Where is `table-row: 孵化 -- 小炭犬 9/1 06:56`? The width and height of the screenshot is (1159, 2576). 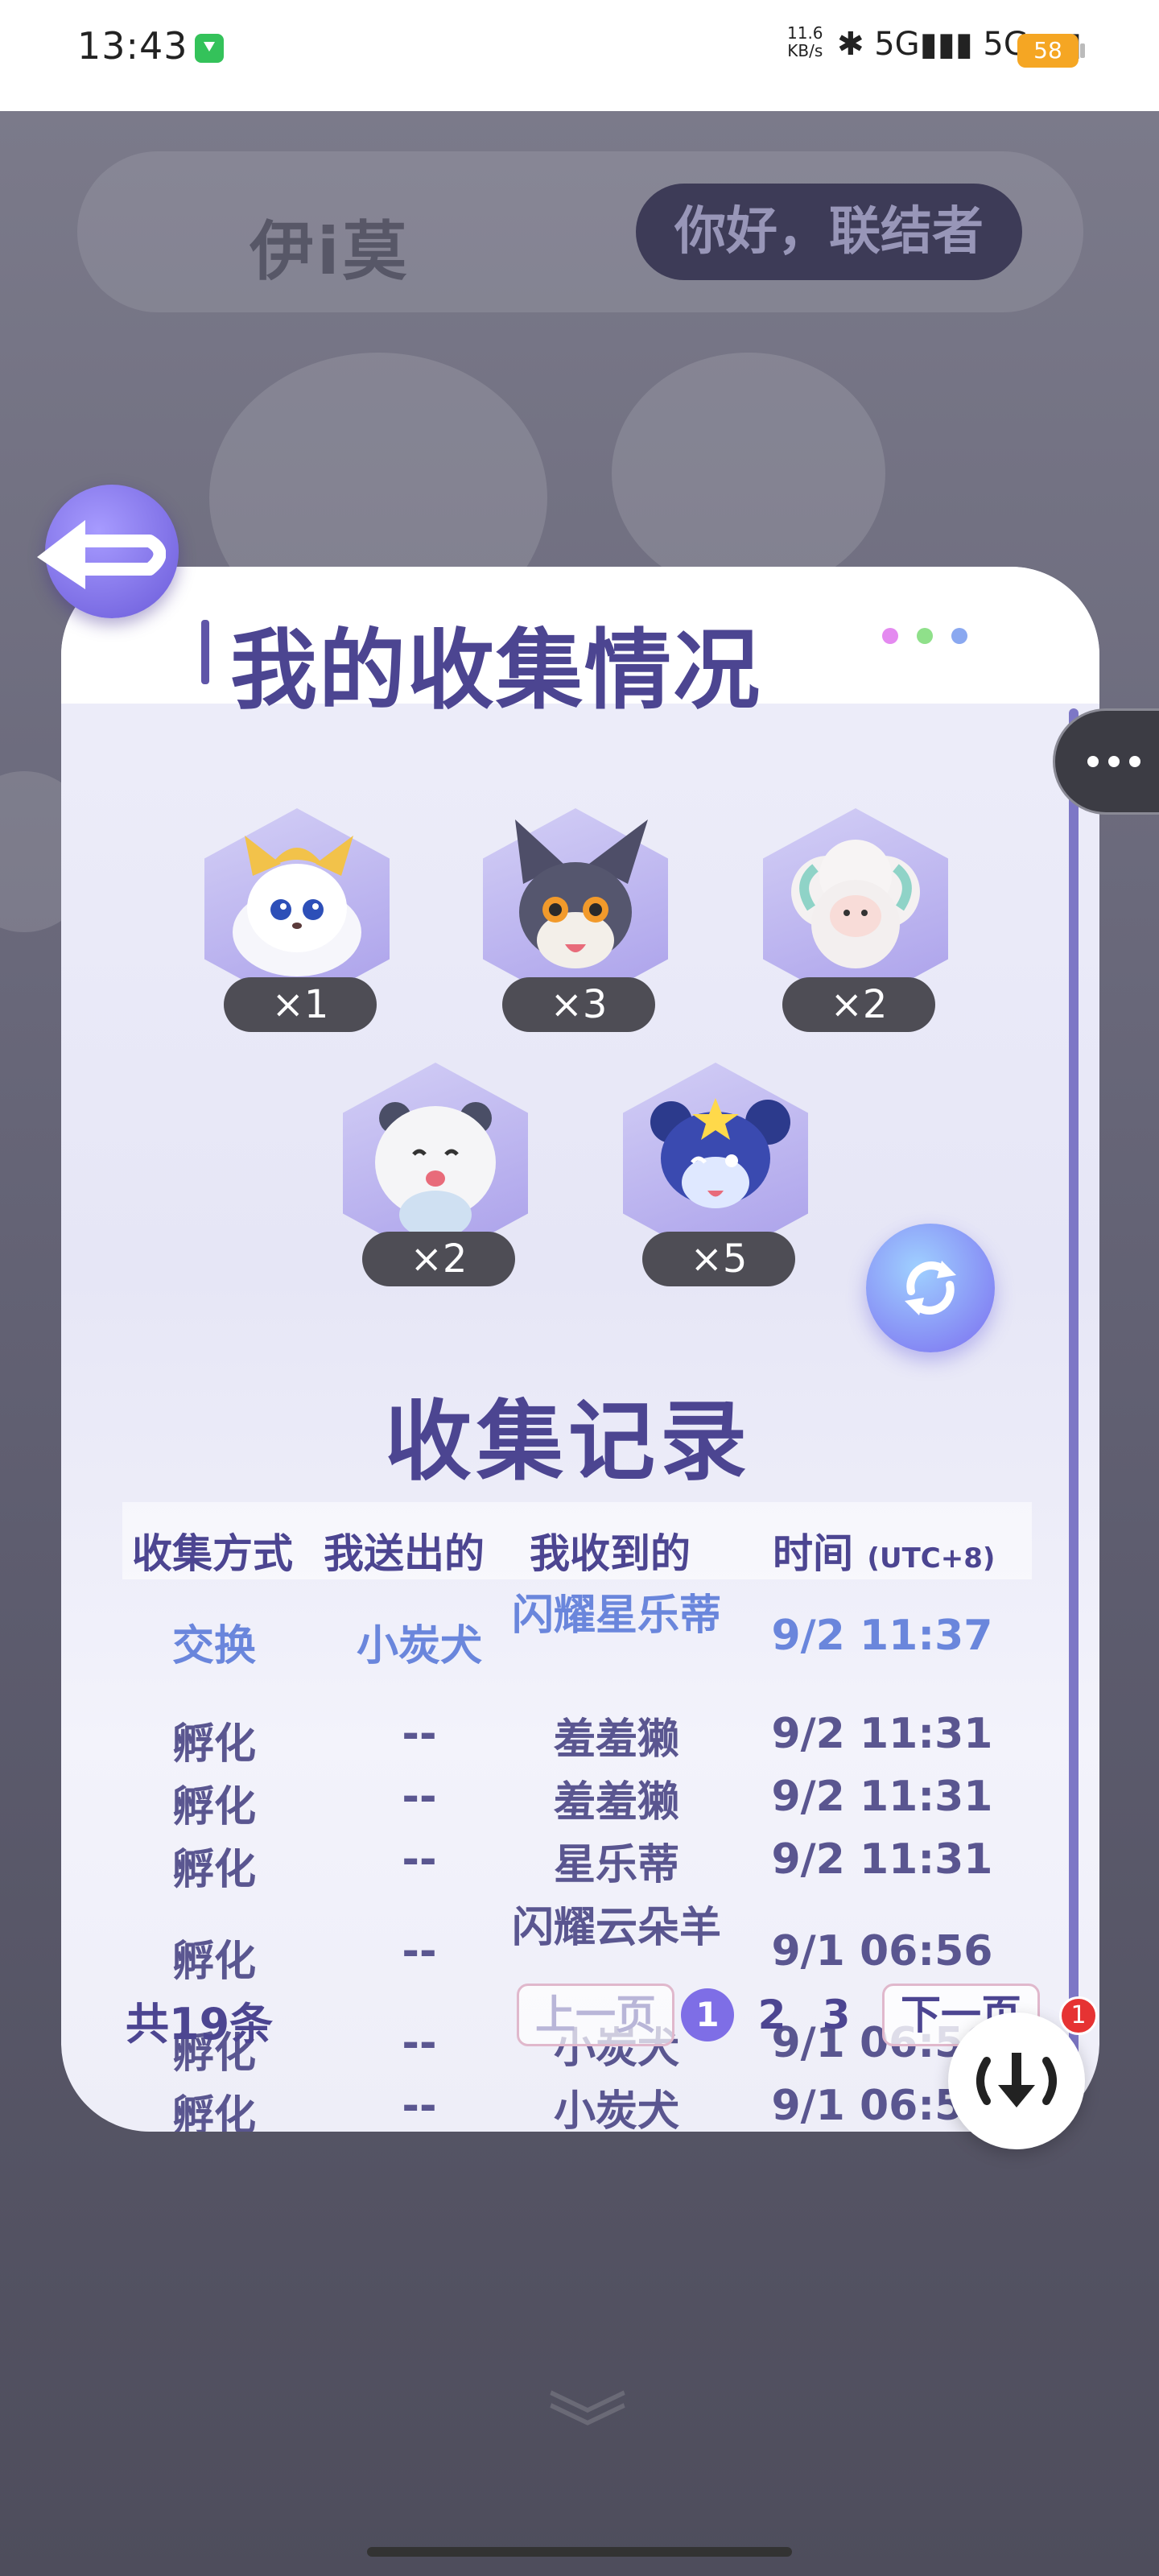
table-row: 孵化 -- 小炭犬 9/1 06:56 is located at coordinates (568, 2107).